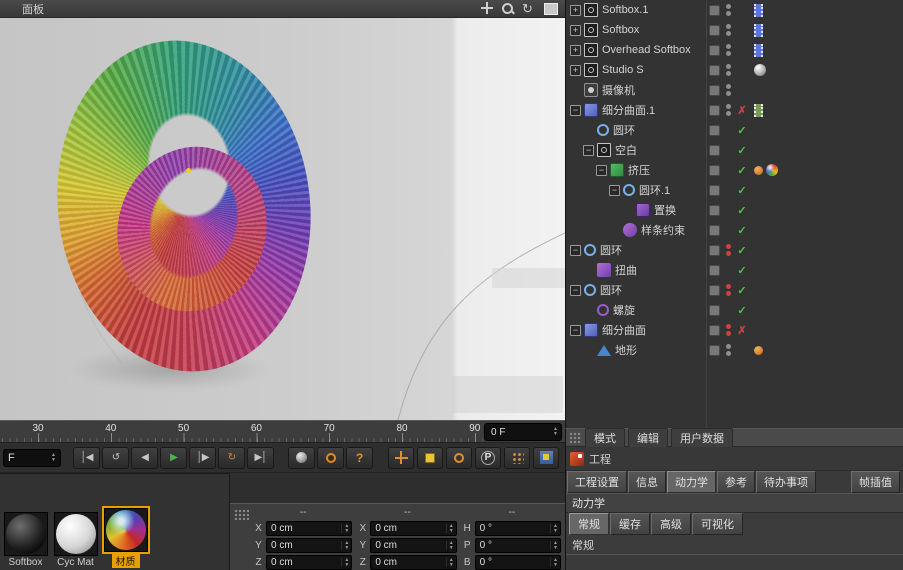 Image resolution: width=903 pixels, height=570 pixels. Describe the element at coordinates (875, 482) in the screenshot. I see `attr-tab-5: 帧插值` at that location.